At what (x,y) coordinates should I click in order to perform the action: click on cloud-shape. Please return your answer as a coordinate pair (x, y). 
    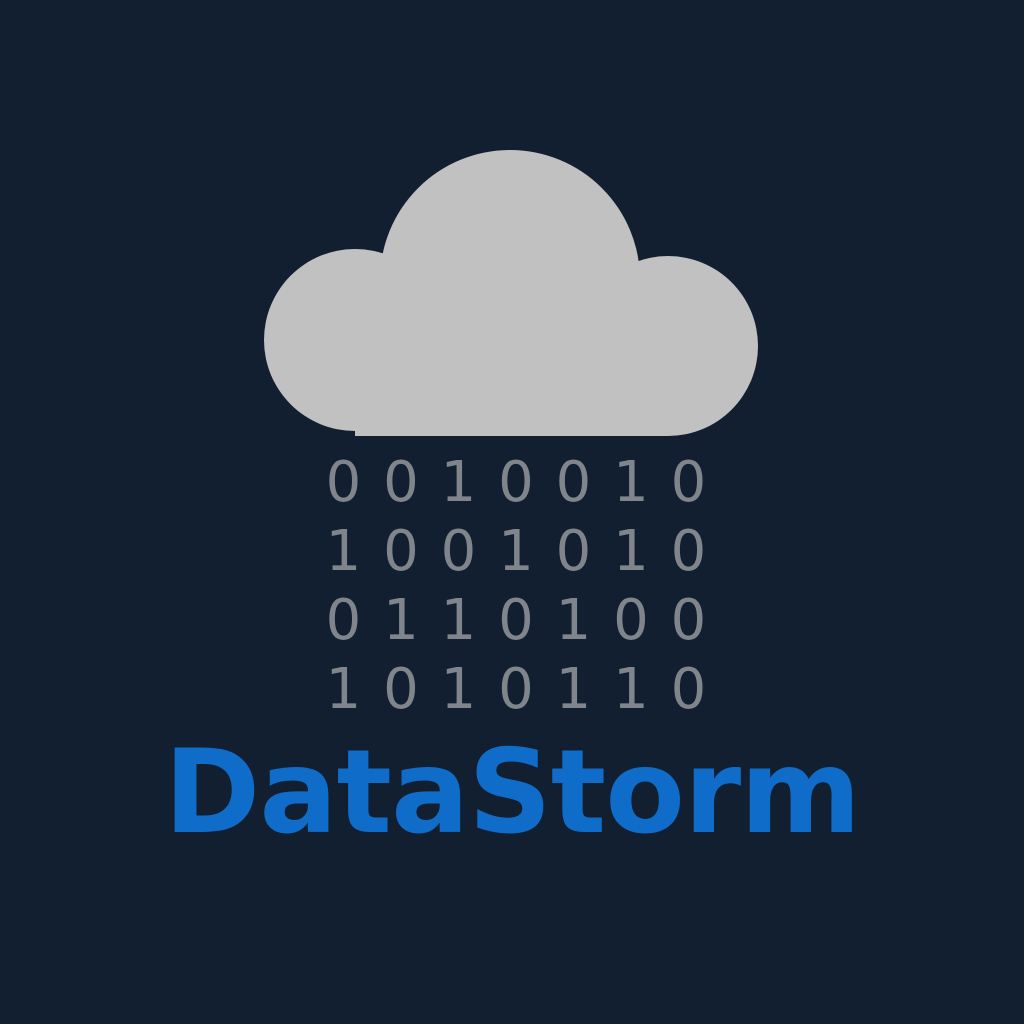
    Looking at the image, I should click on (511, 293).